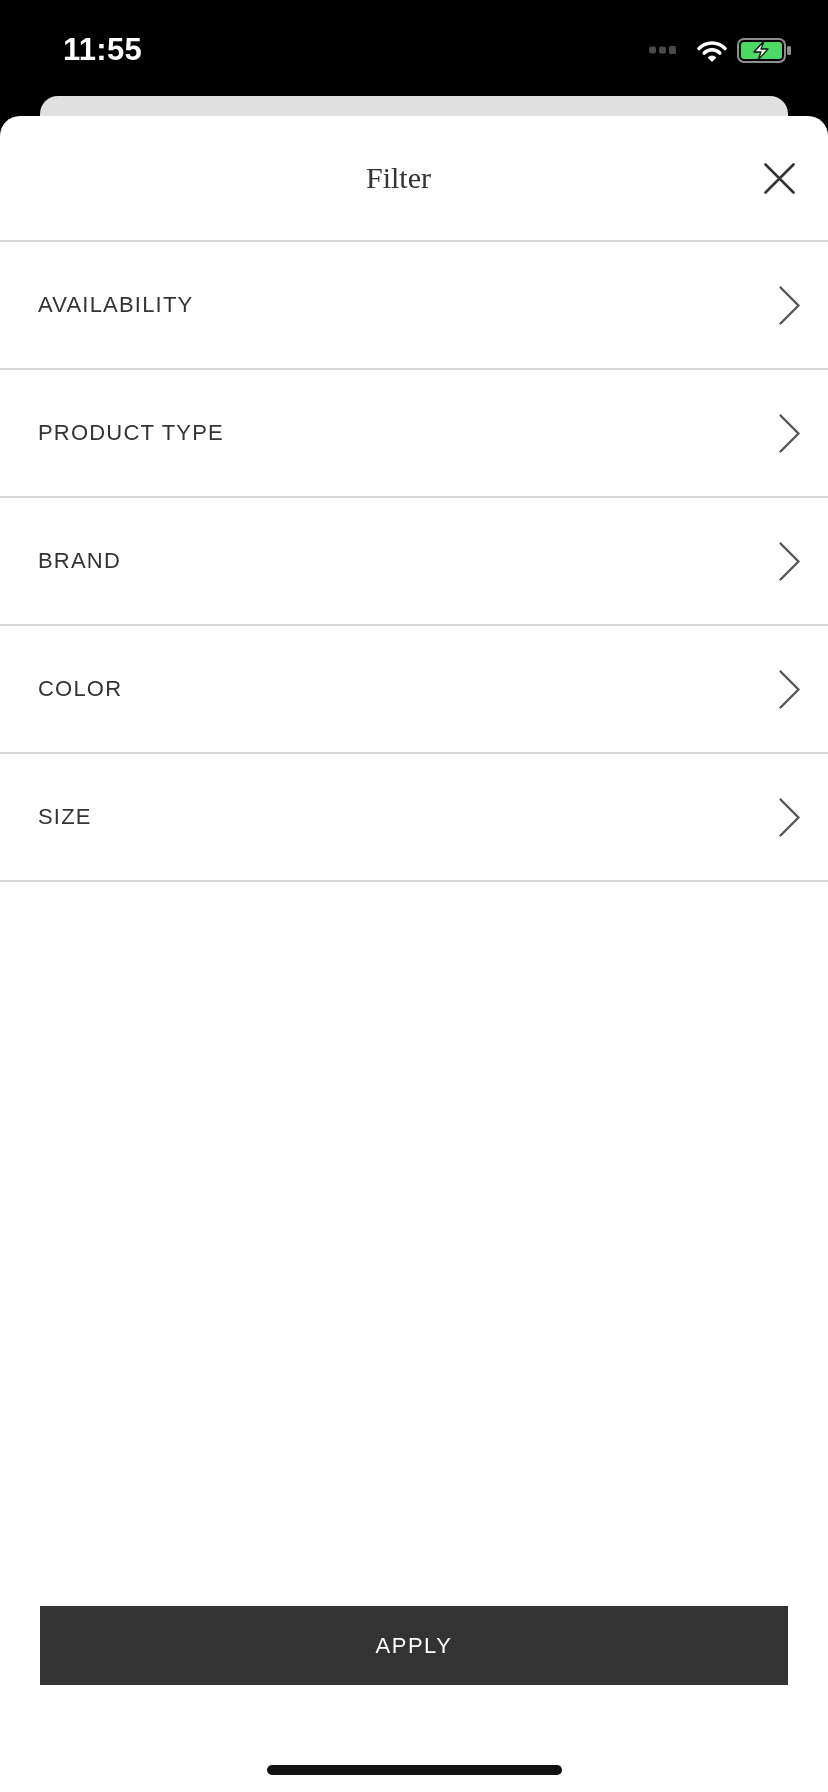  I want to click on signal-icon, so click(662, 50).